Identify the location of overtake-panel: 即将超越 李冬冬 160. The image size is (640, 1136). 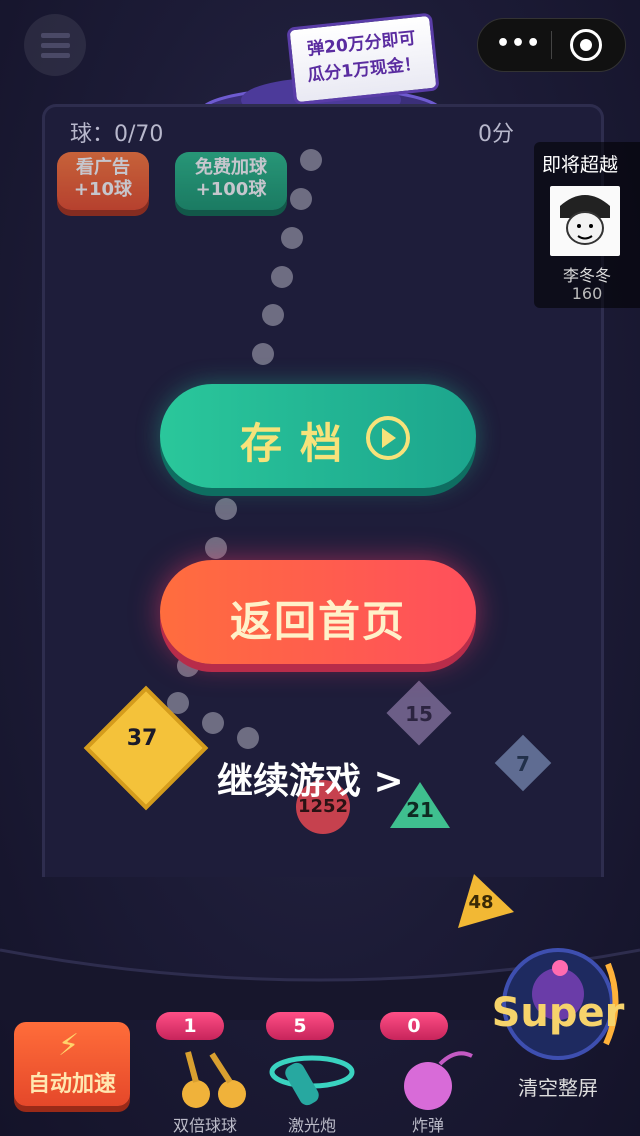
(587, 225).